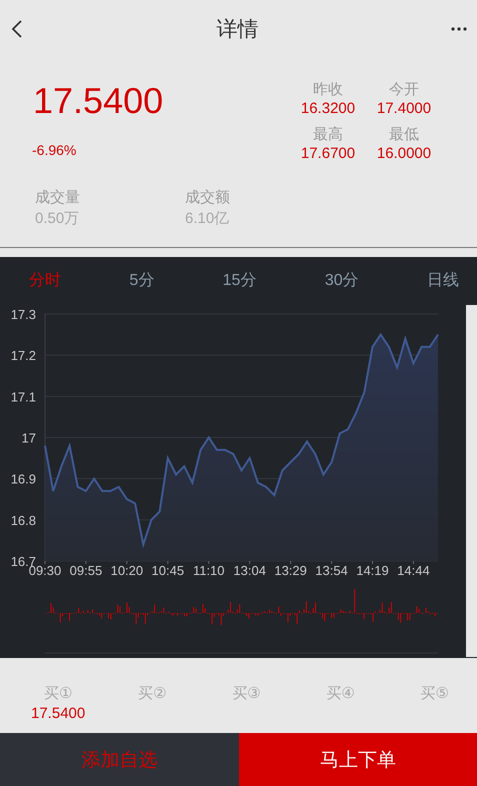 The width and height of the screenshot is (477, 786). What do you see at coordinates (404, 153) in the screenshot?
I see `stat-value: 16.0000` at bounding box center [404, 153].